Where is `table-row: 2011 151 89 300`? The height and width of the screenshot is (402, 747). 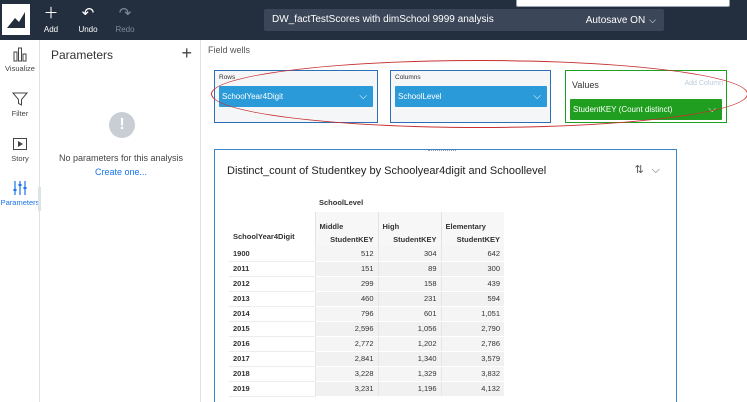 table-row: 2011 151 89 300 is located at coordinates (366, 269).